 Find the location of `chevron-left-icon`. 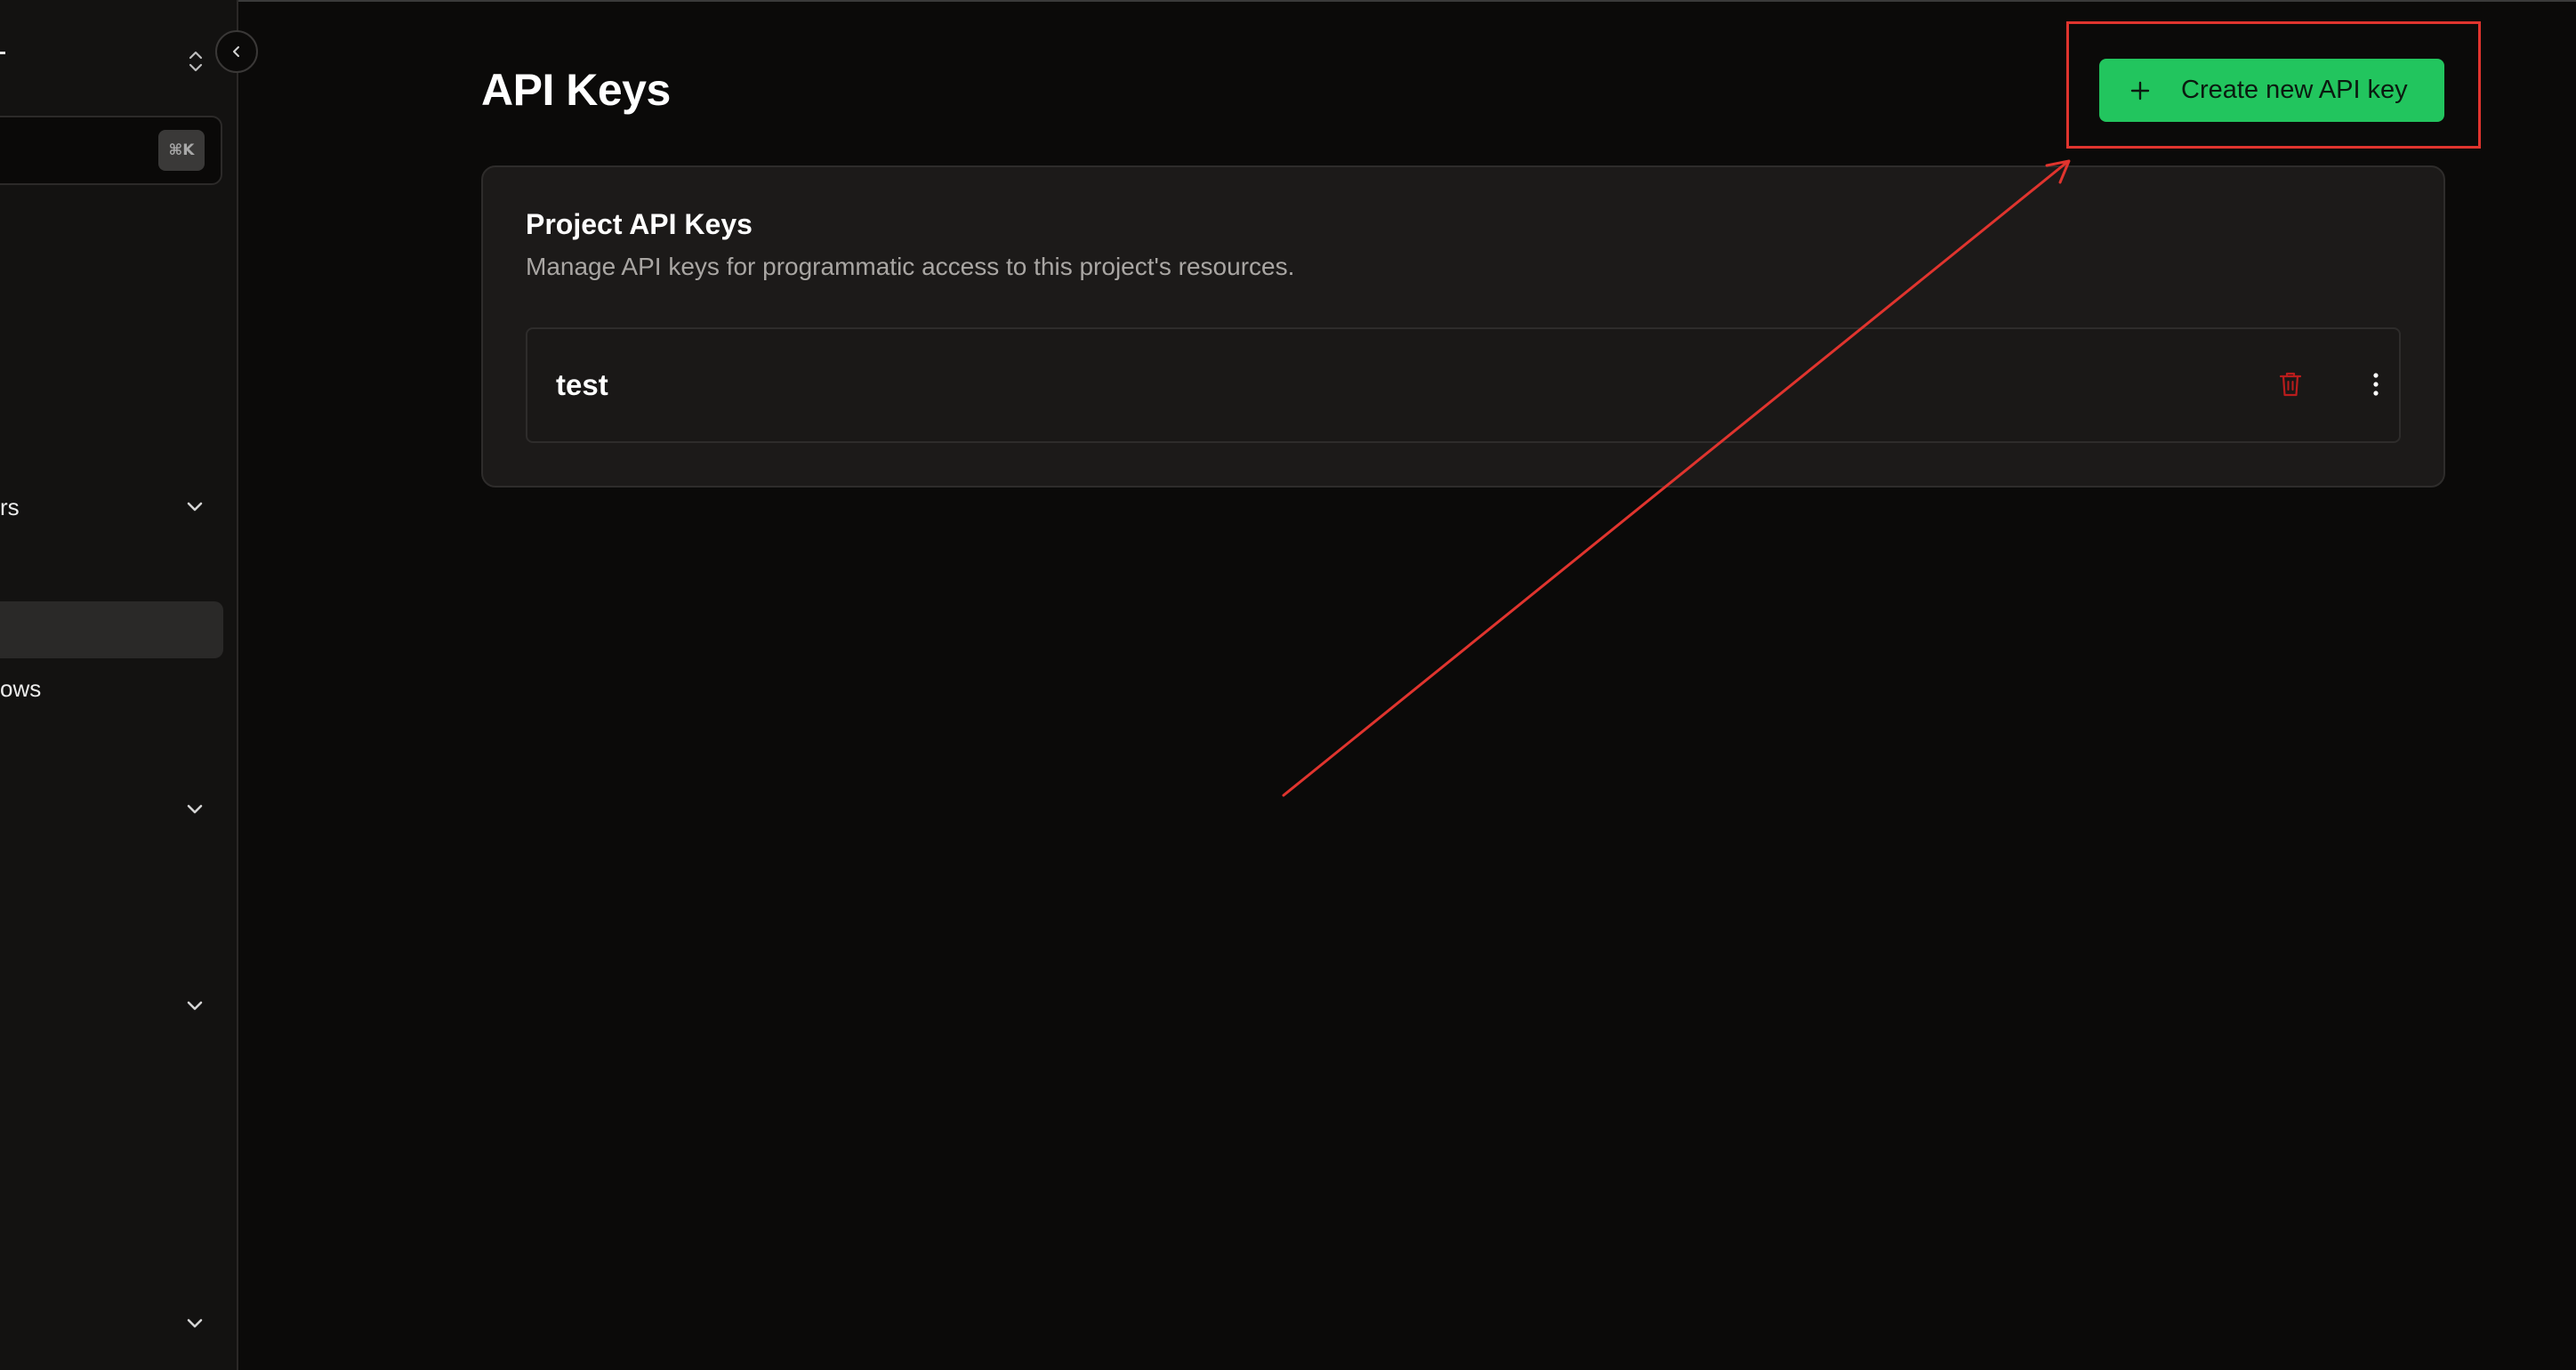

chevron-left-icon is located at coordinates (236, 51).